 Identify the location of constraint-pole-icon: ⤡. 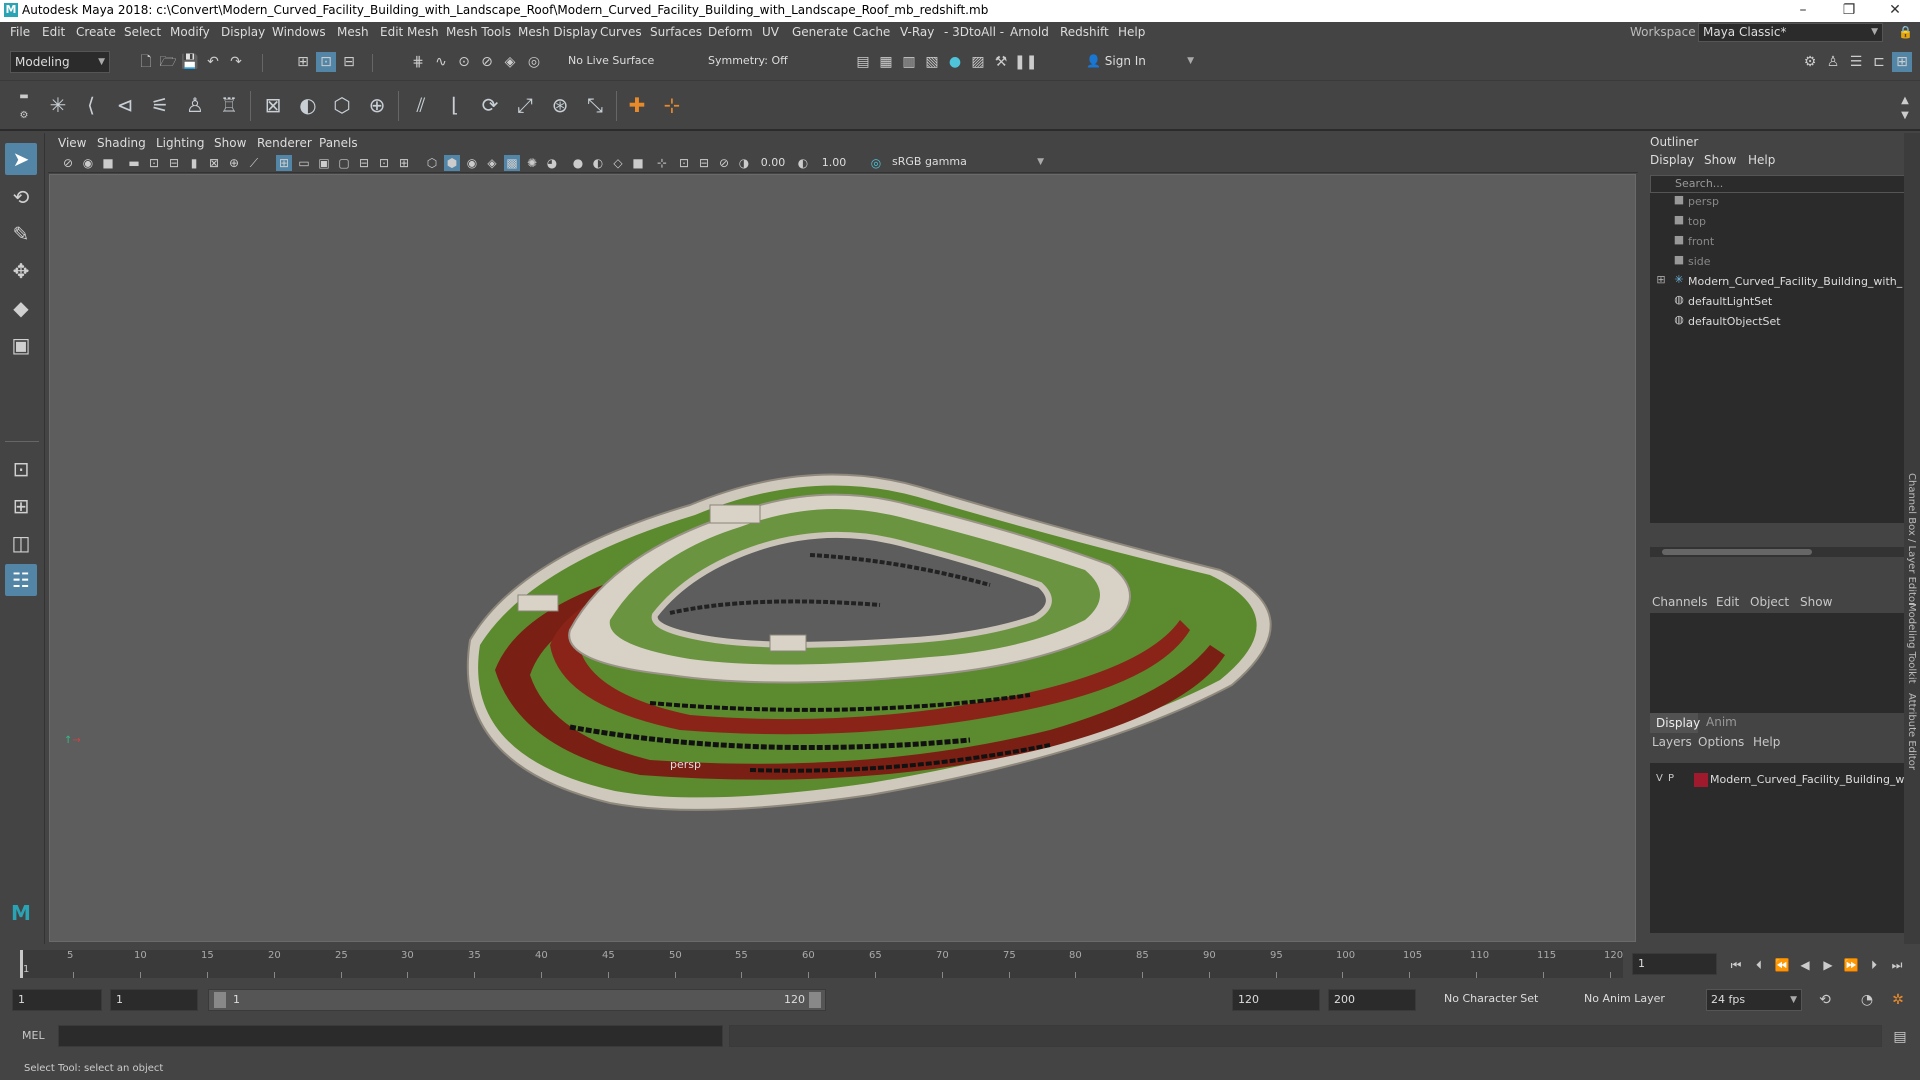
(595, 105).